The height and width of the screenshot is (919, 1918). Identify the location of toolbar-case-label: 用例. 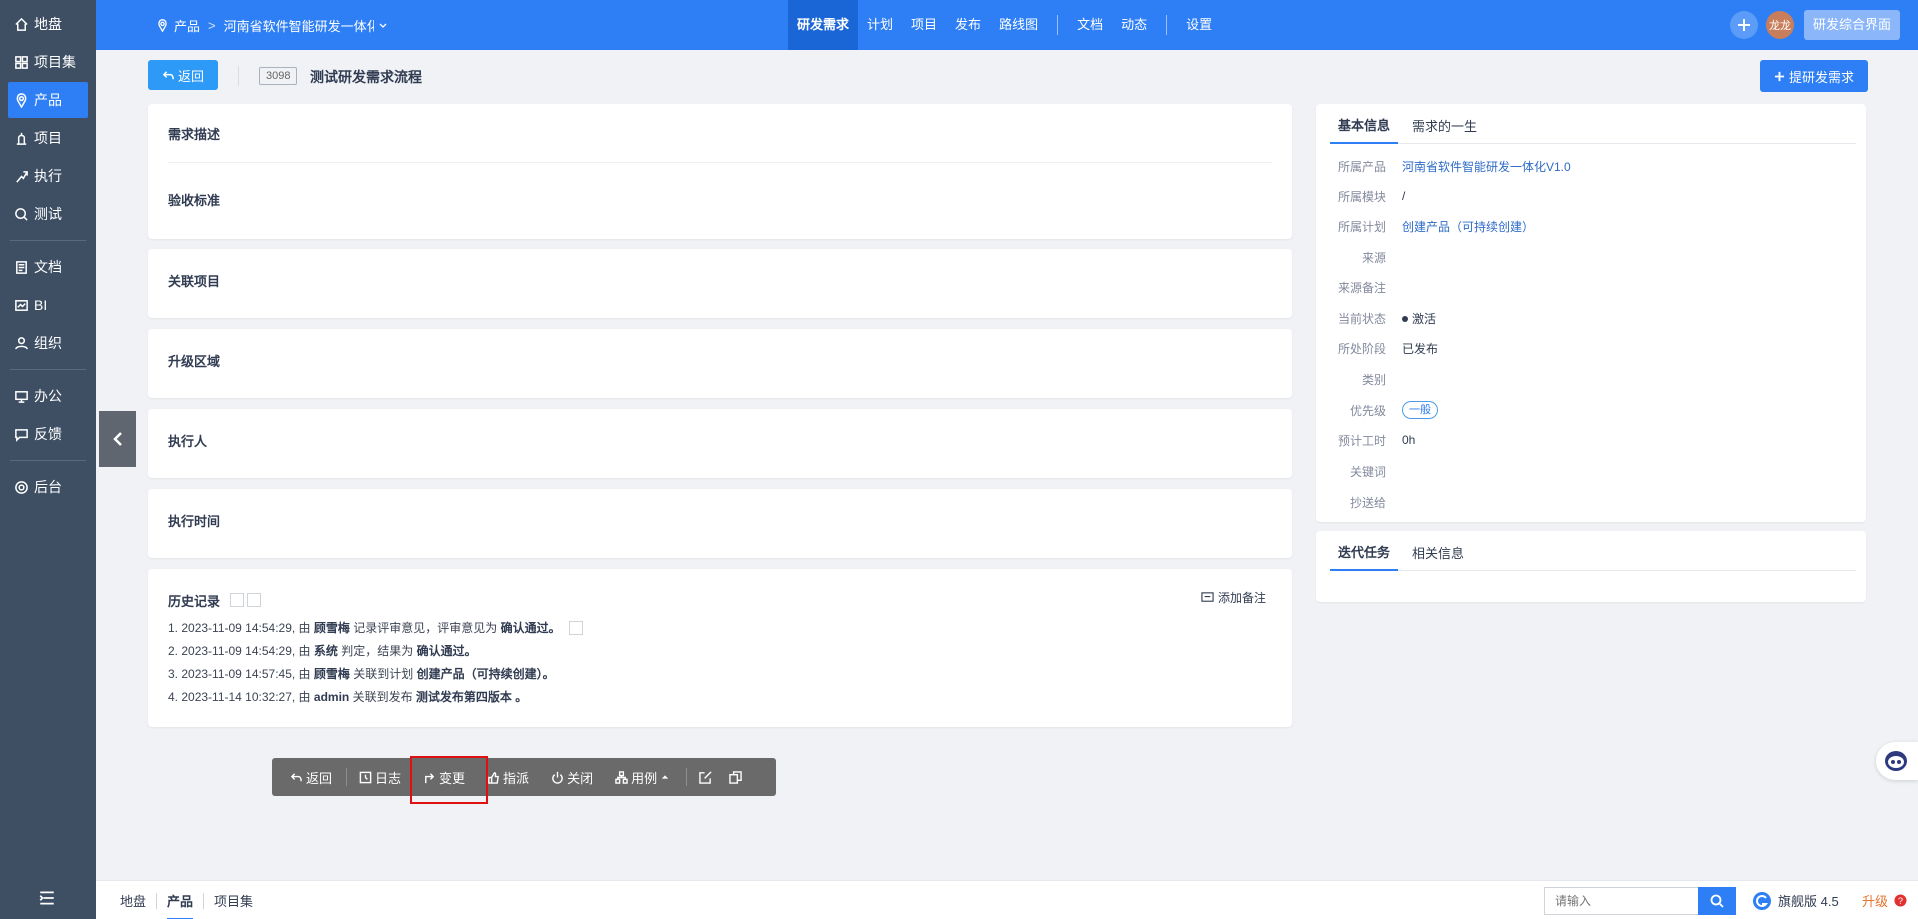
(644, 778).